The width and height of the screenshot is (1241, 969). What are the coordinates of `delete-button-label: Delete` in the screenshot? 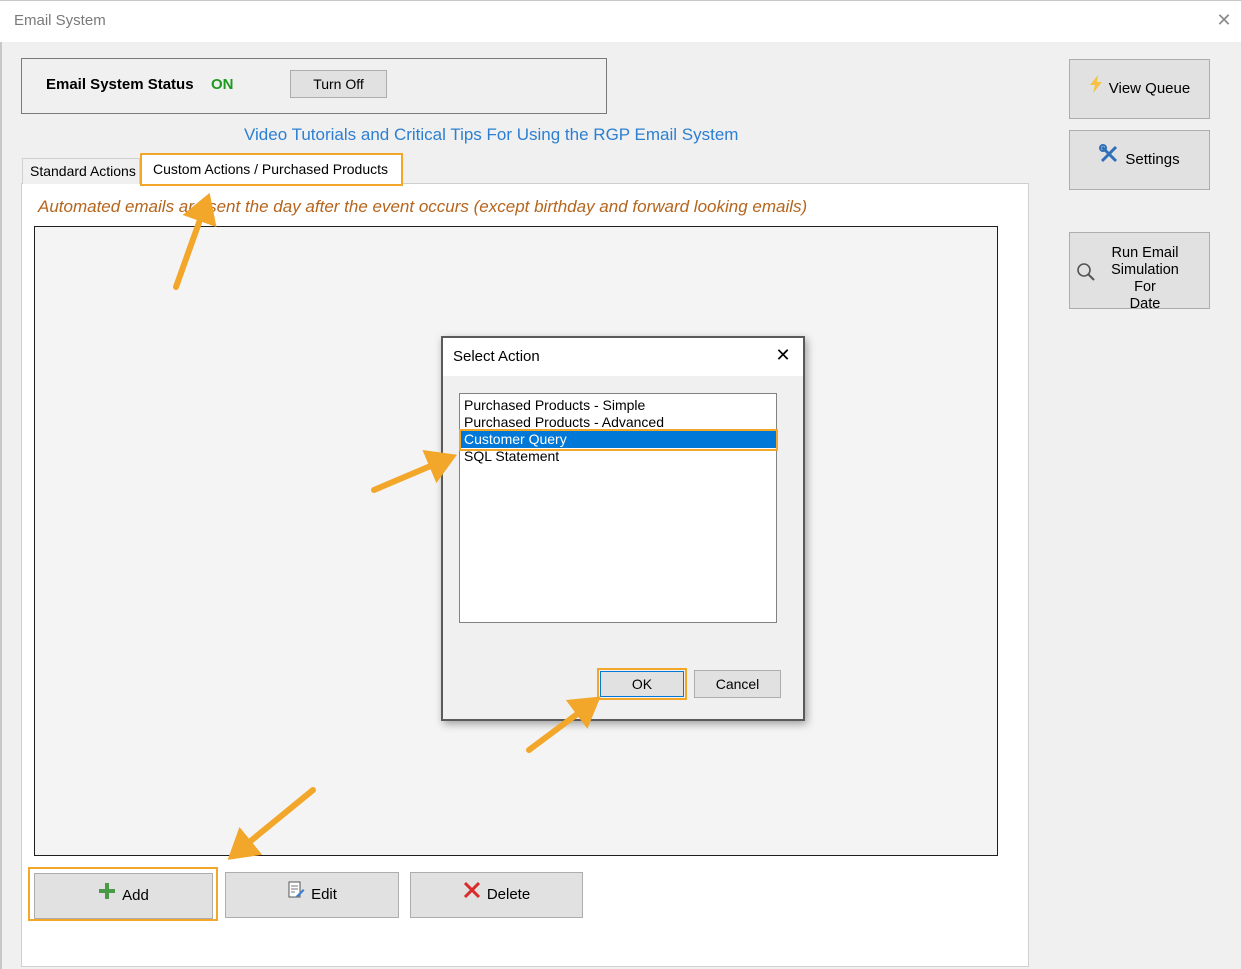 It's located at (508, 894).